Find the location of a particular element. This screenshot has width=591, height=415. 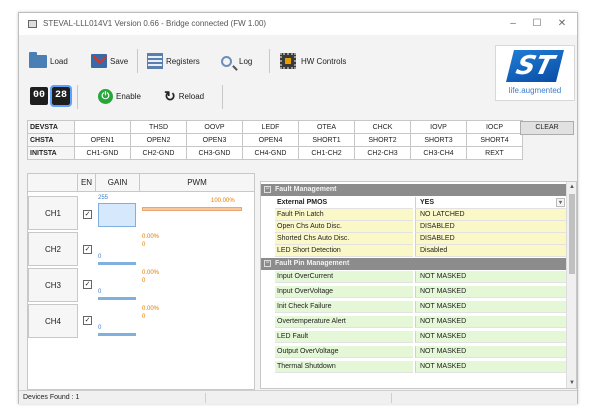

ch4-pwm-raw: 0 is located at coordinates (144, 317).